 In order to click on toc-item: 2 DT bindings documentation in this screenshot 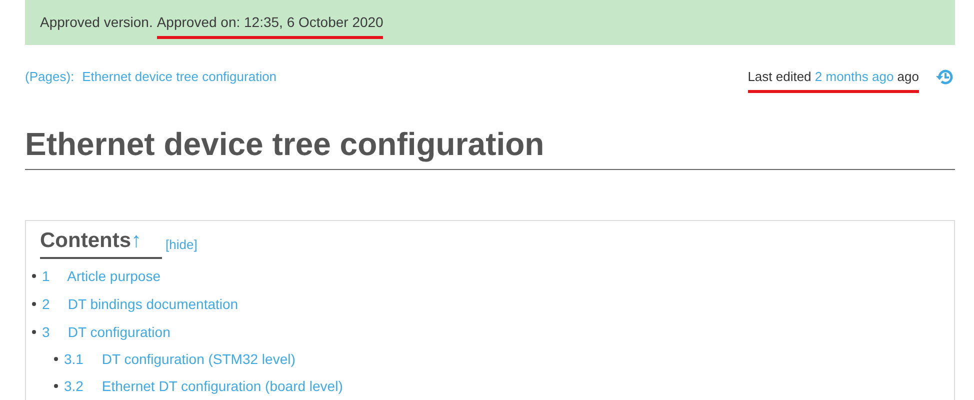, I will do `click(140, 304)`.